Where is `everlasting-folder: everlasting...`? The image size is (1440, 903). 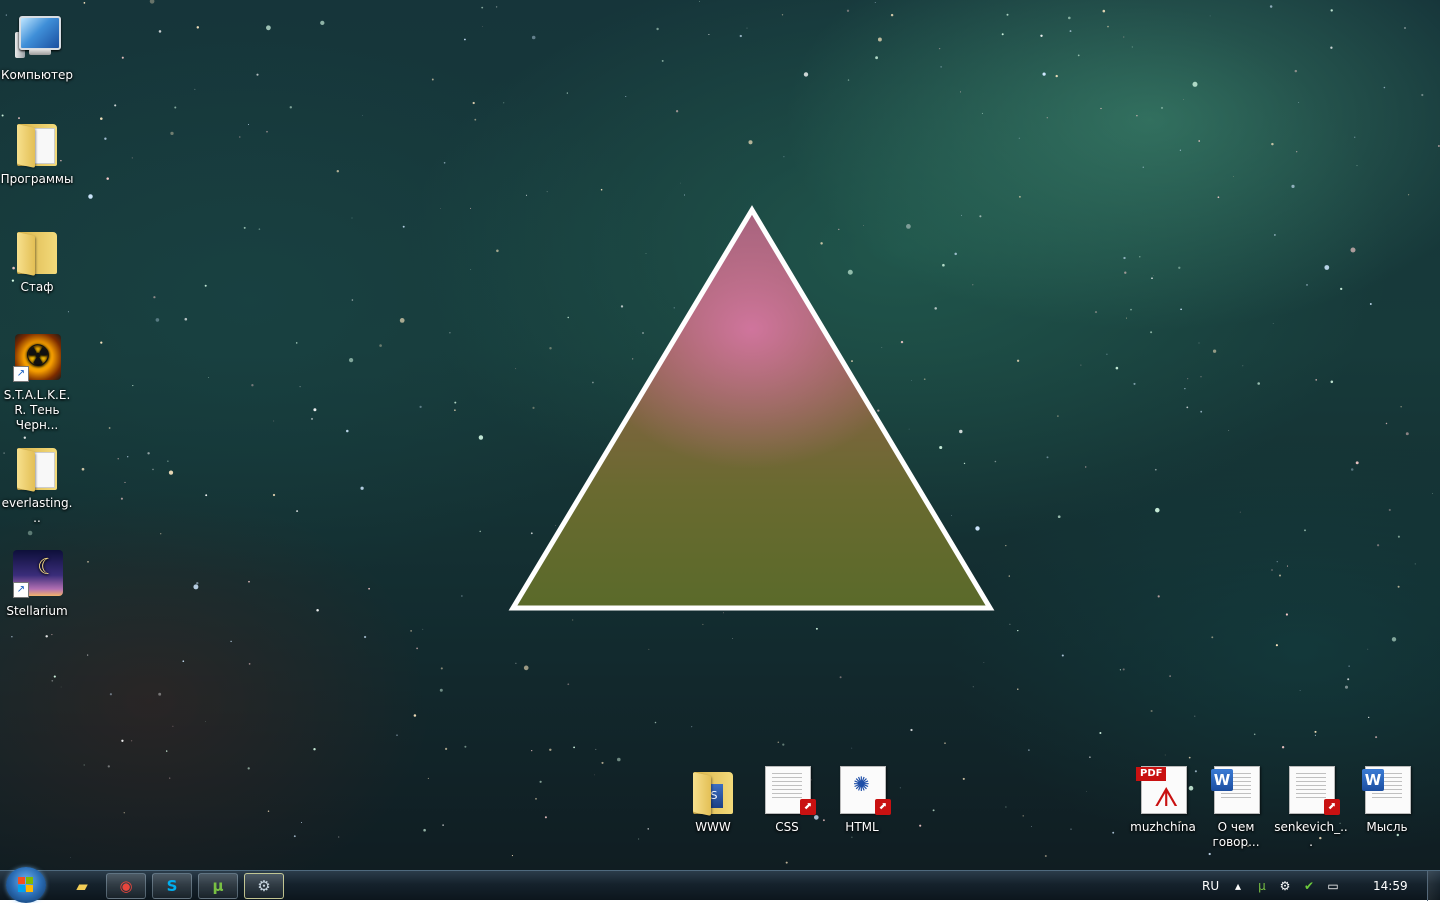
everlasting-folder: everlasting... is located at coordinates (37, 484).